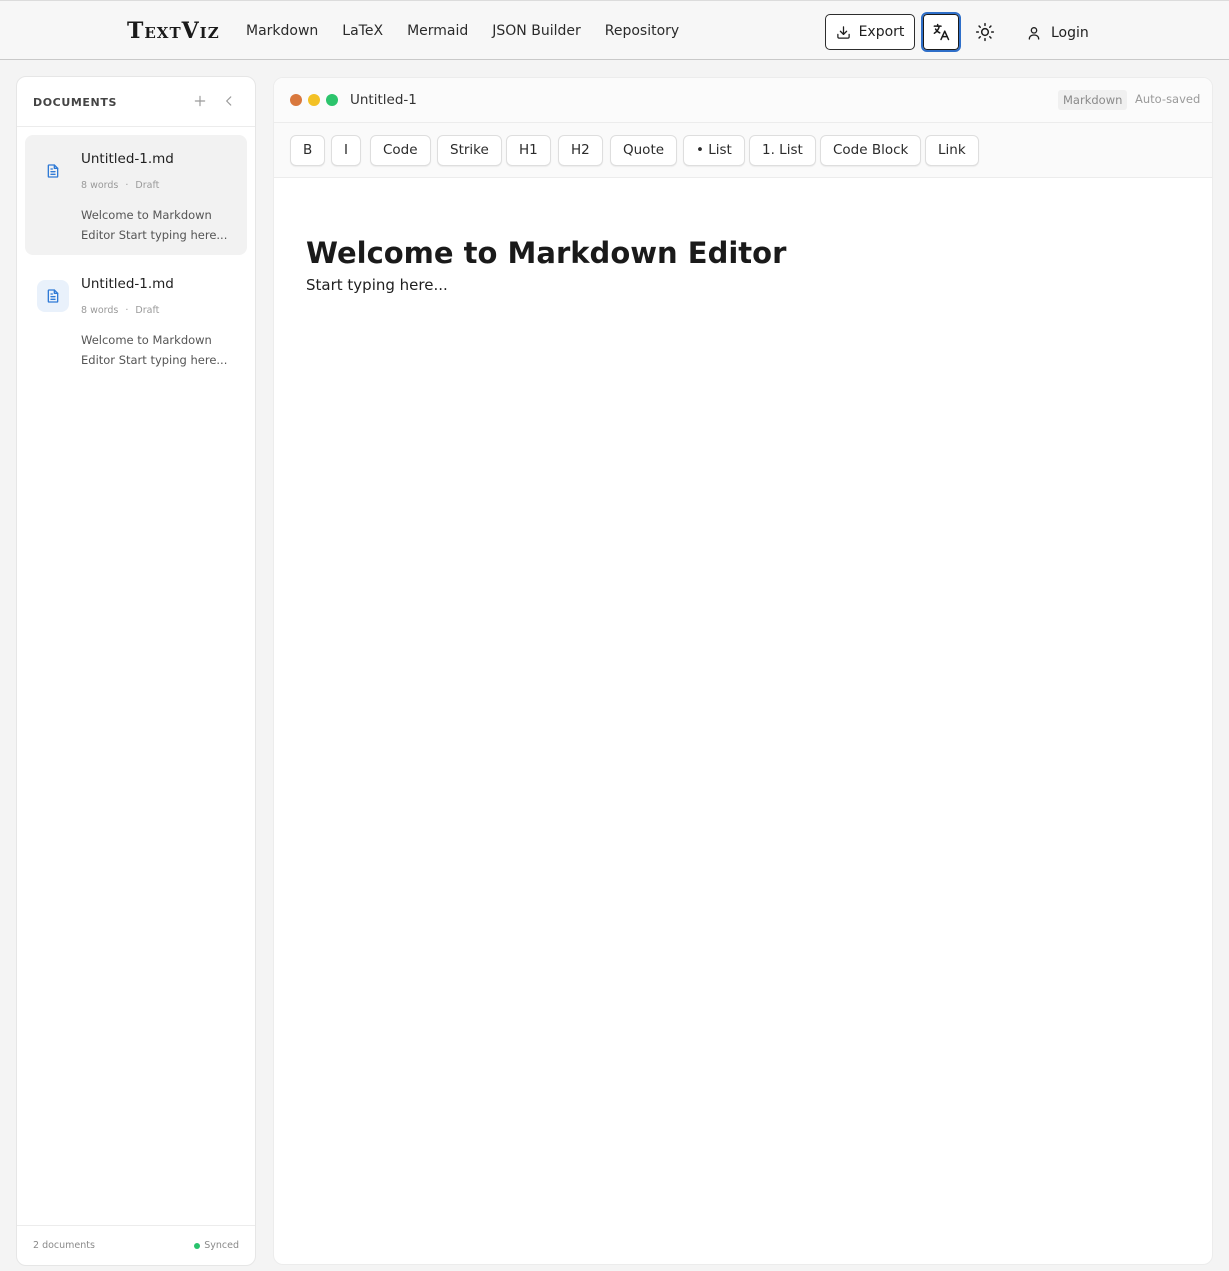  I want to click on export-label: Export, so click(881, 32).